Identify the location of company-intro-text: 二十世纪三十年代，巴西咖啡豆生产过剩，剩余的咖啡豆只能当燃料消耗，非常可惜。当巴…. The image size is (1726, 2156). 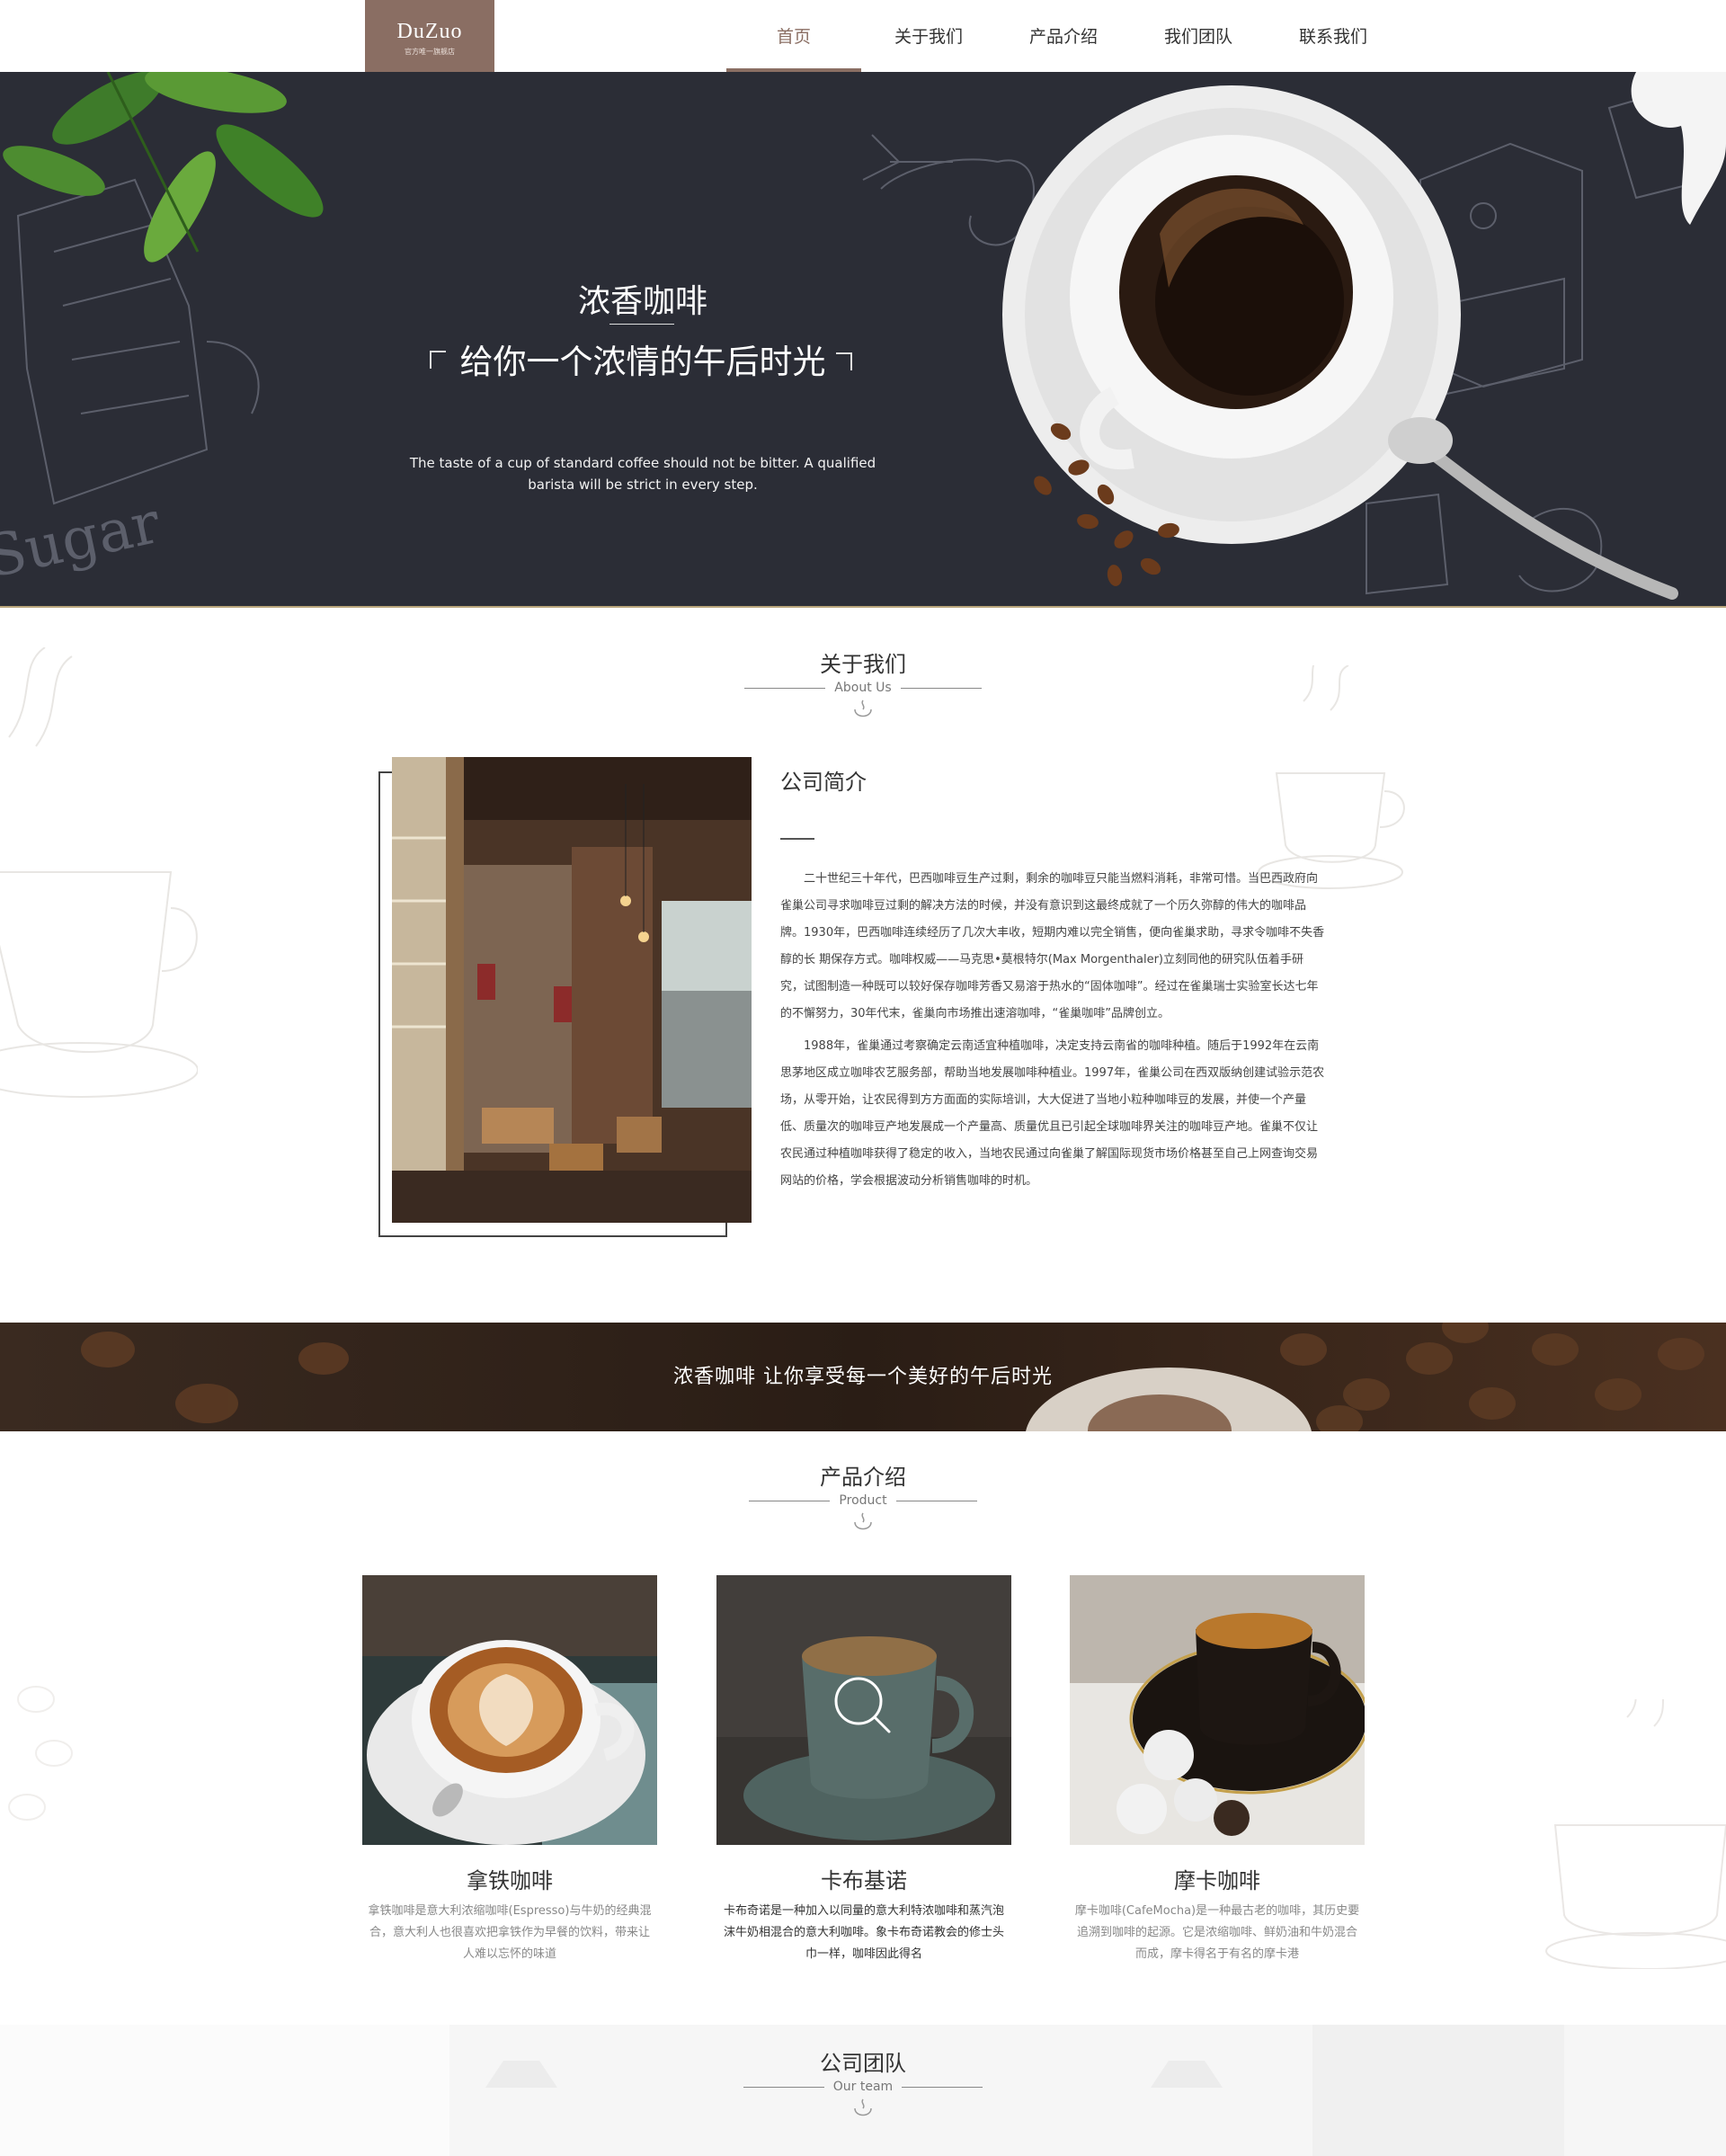
(1052, 1033).